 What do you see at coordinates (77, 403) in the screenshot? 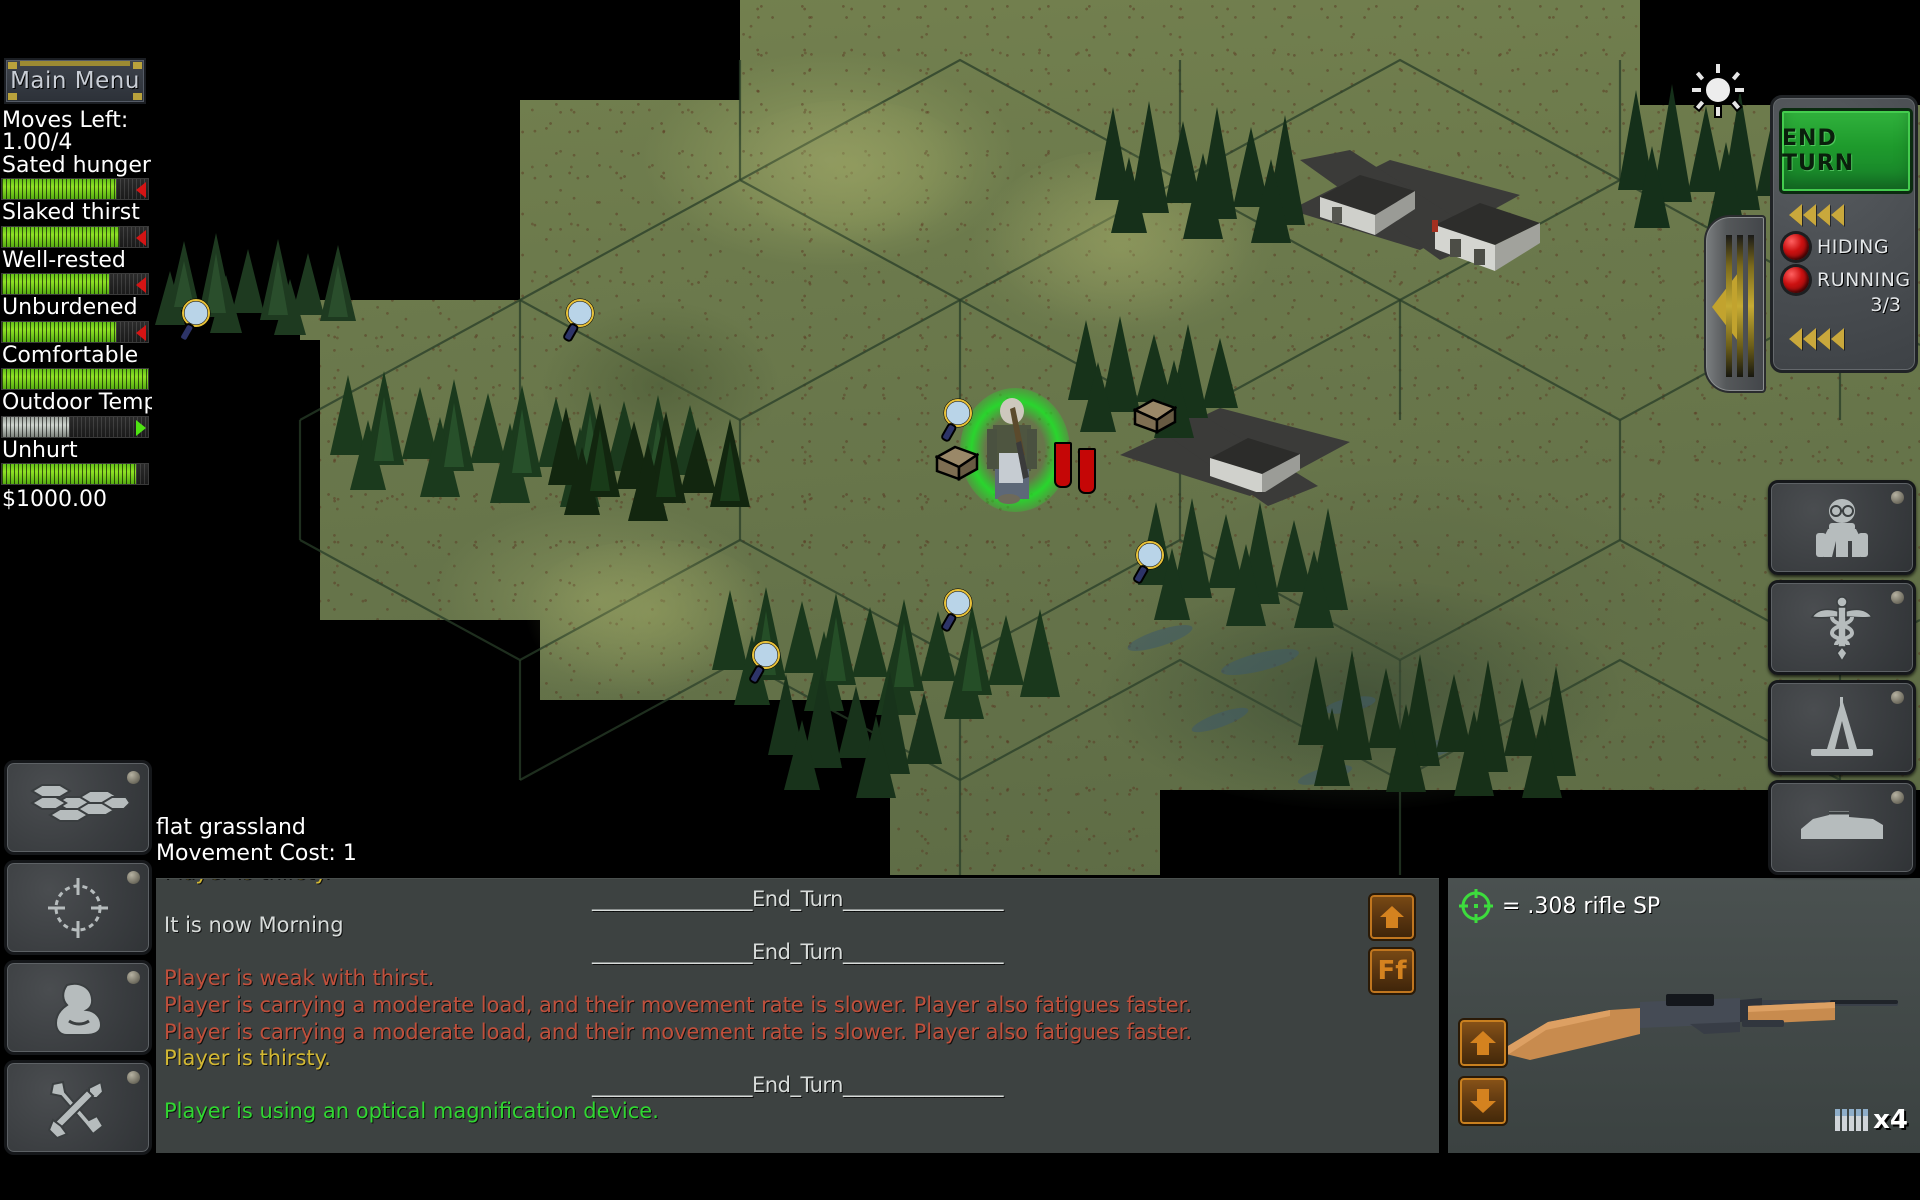
I see `status-bar-label: Outdoor Temp:` at bounding box center [77, 403].